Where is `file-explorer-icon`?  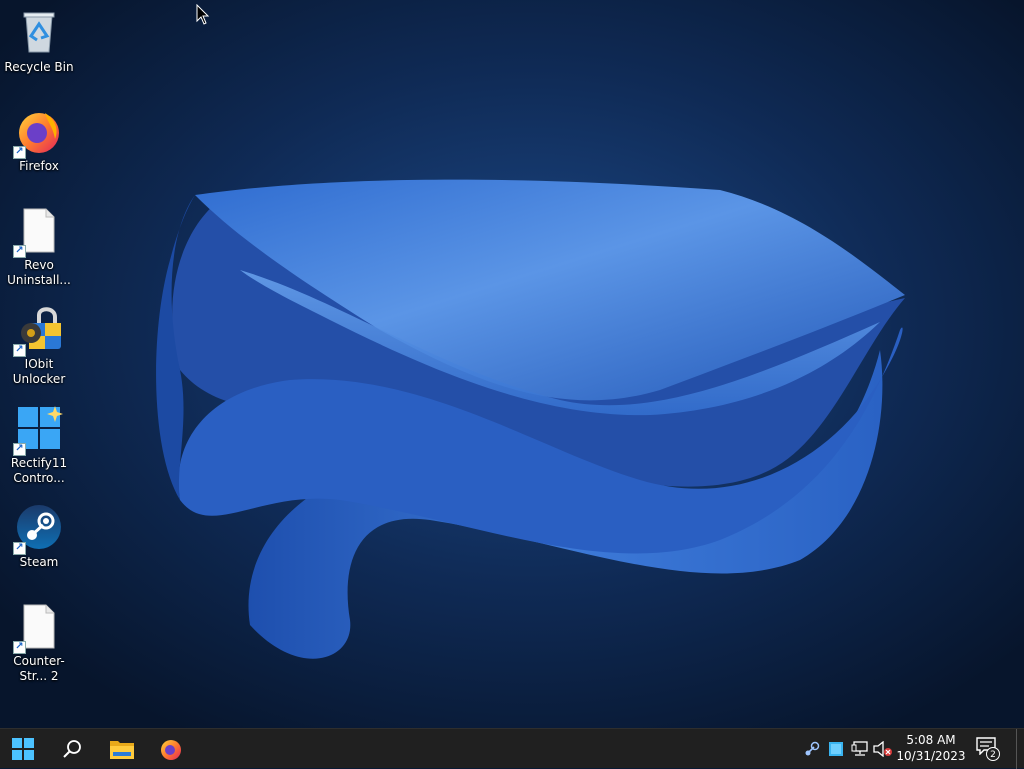 file-explorer-icon is located at coordinates (122, 750).